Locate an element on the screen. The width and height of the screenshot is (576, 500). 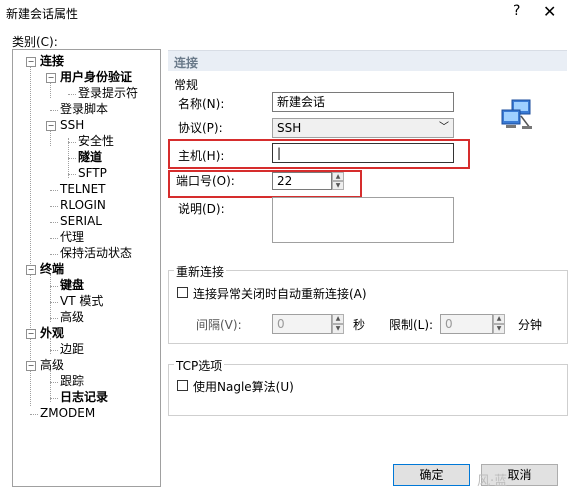
auto-reconnect-checkbox is located at coordinates (182, 292).